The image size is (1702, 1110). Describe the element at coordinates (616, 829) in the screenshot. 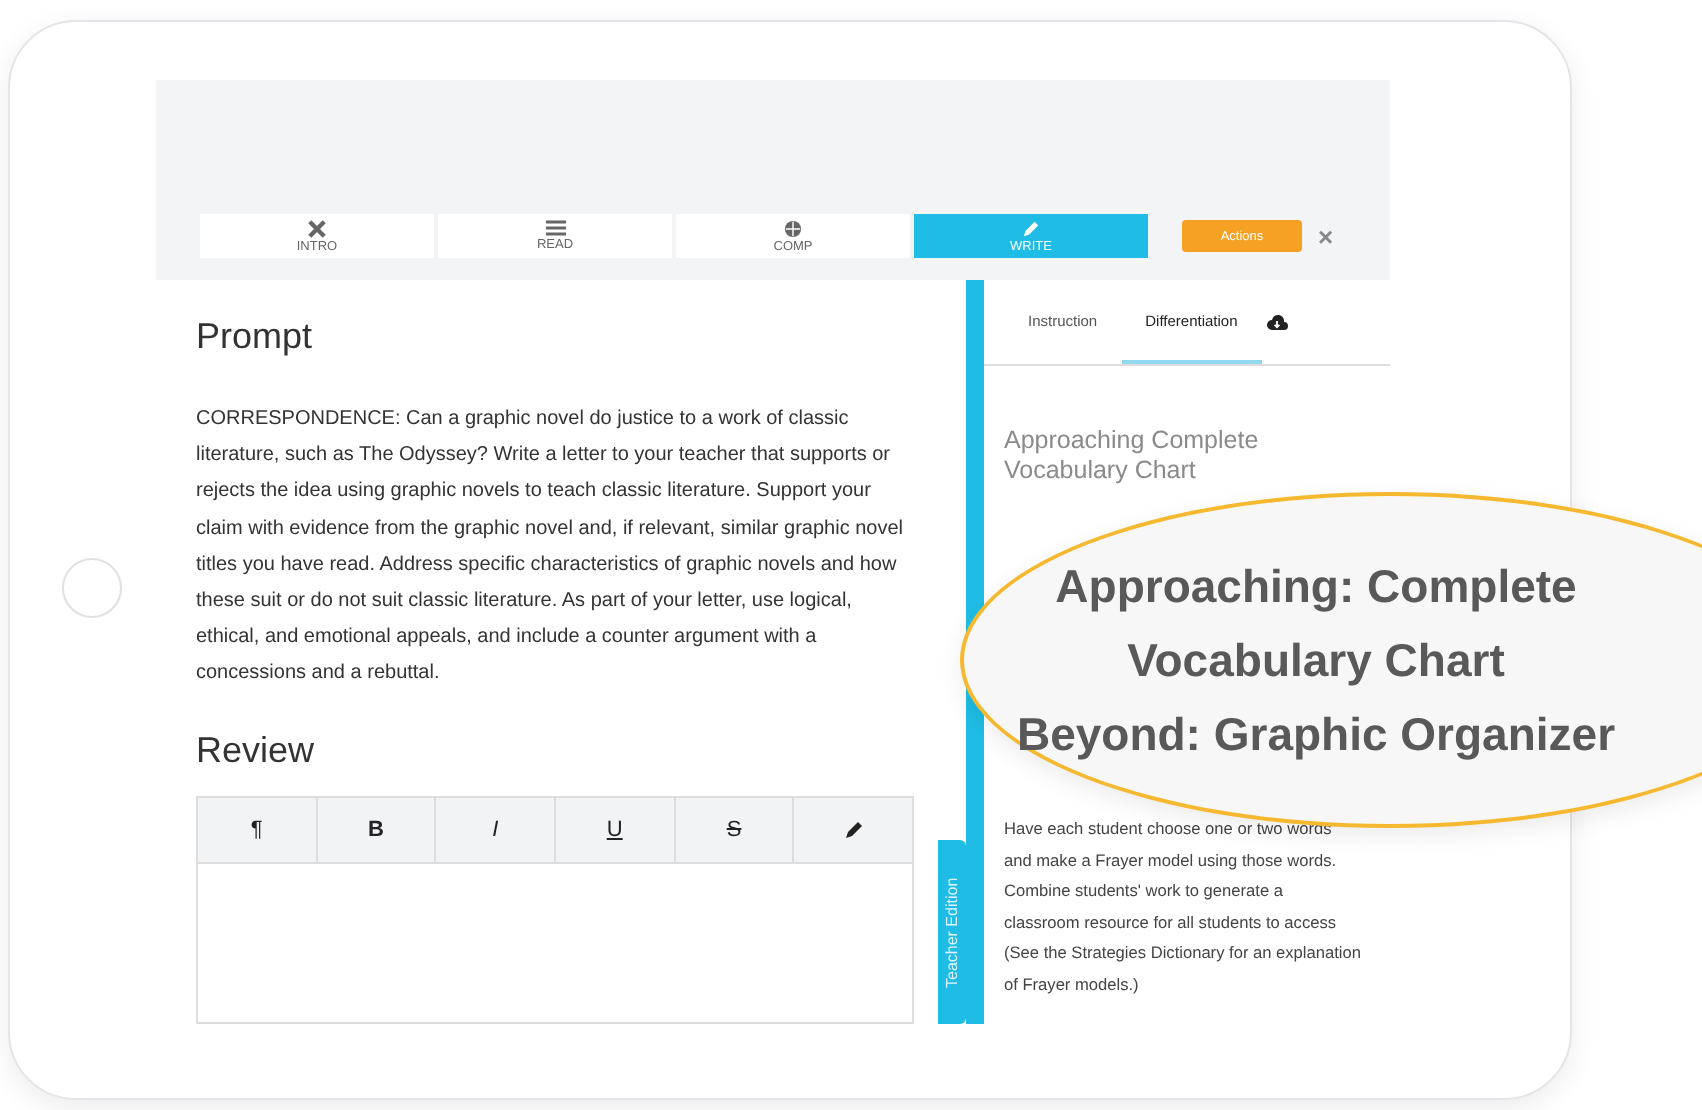

I see `underline-format-button: U` at that location.